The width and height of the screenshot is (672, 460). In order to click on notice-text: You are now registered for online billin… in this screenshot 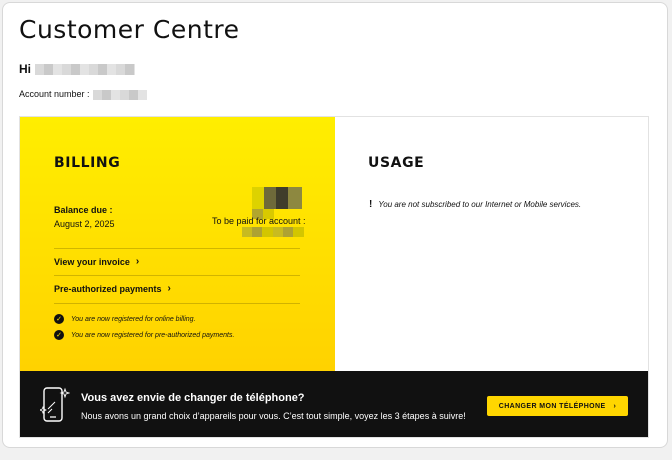, I will do `click(133, 319)`.